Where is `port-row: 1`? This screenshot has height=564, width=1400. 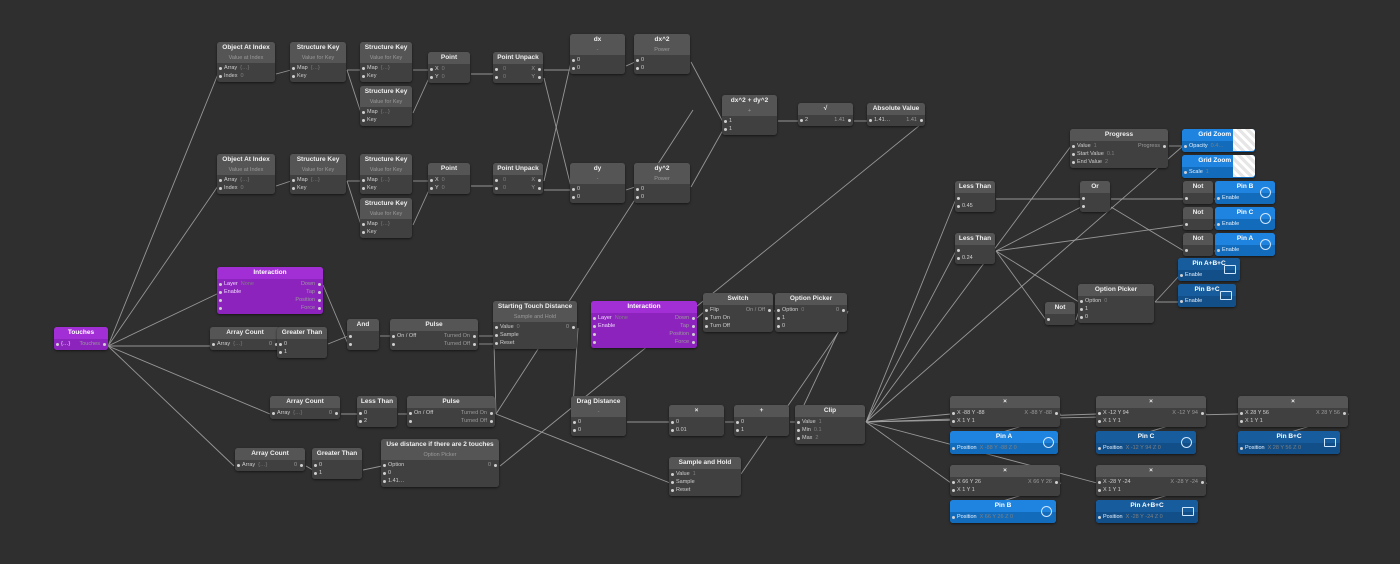
port-row: 1 is located at coordinates (761, 430).